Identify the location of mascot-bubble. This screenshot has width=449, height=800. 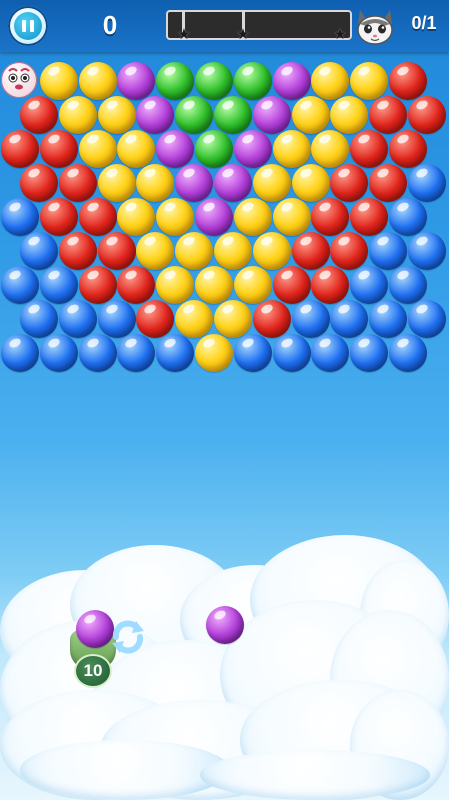
(19, 80).